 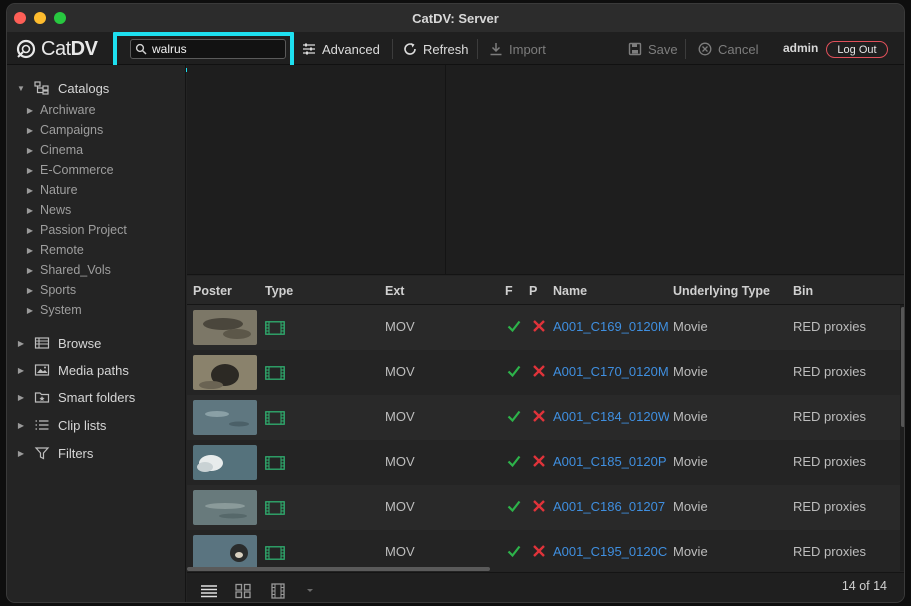 What do you see at coordinates (212, 291) in the screenshot?
I see `column-header-poster: Poster` at bounding box center [212, 291].